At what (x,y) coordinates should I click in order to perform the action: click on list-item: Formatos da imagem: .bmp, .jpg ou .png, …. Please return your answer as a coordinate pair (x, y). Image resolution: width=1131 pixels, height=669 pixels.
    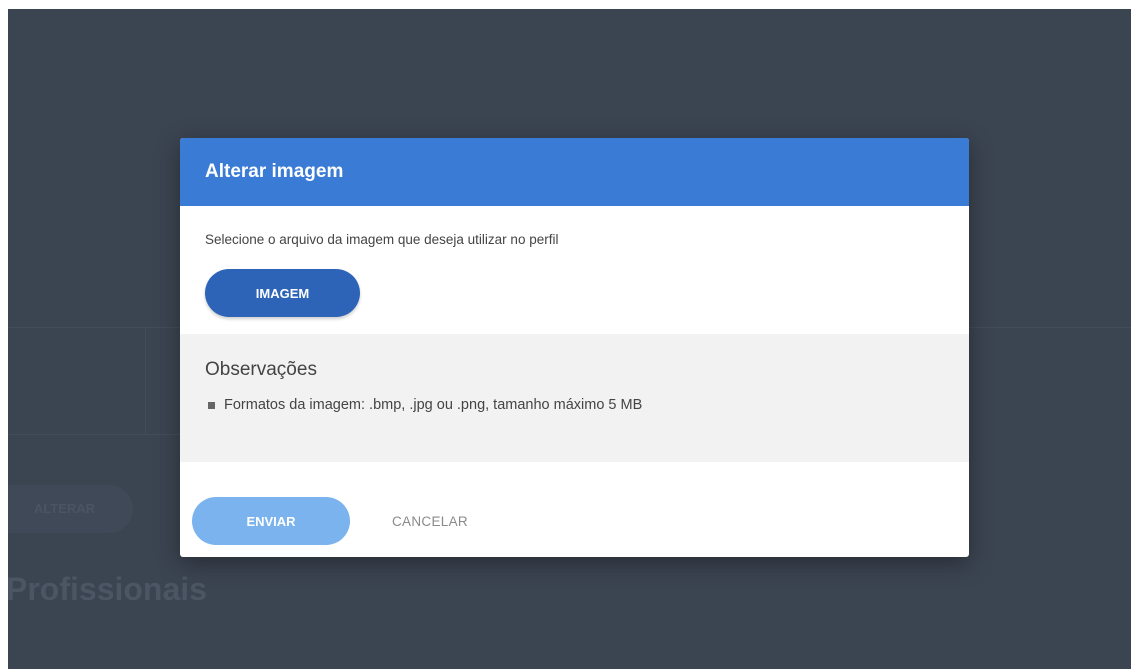
    Looking at the image, I should click on (574, 405).